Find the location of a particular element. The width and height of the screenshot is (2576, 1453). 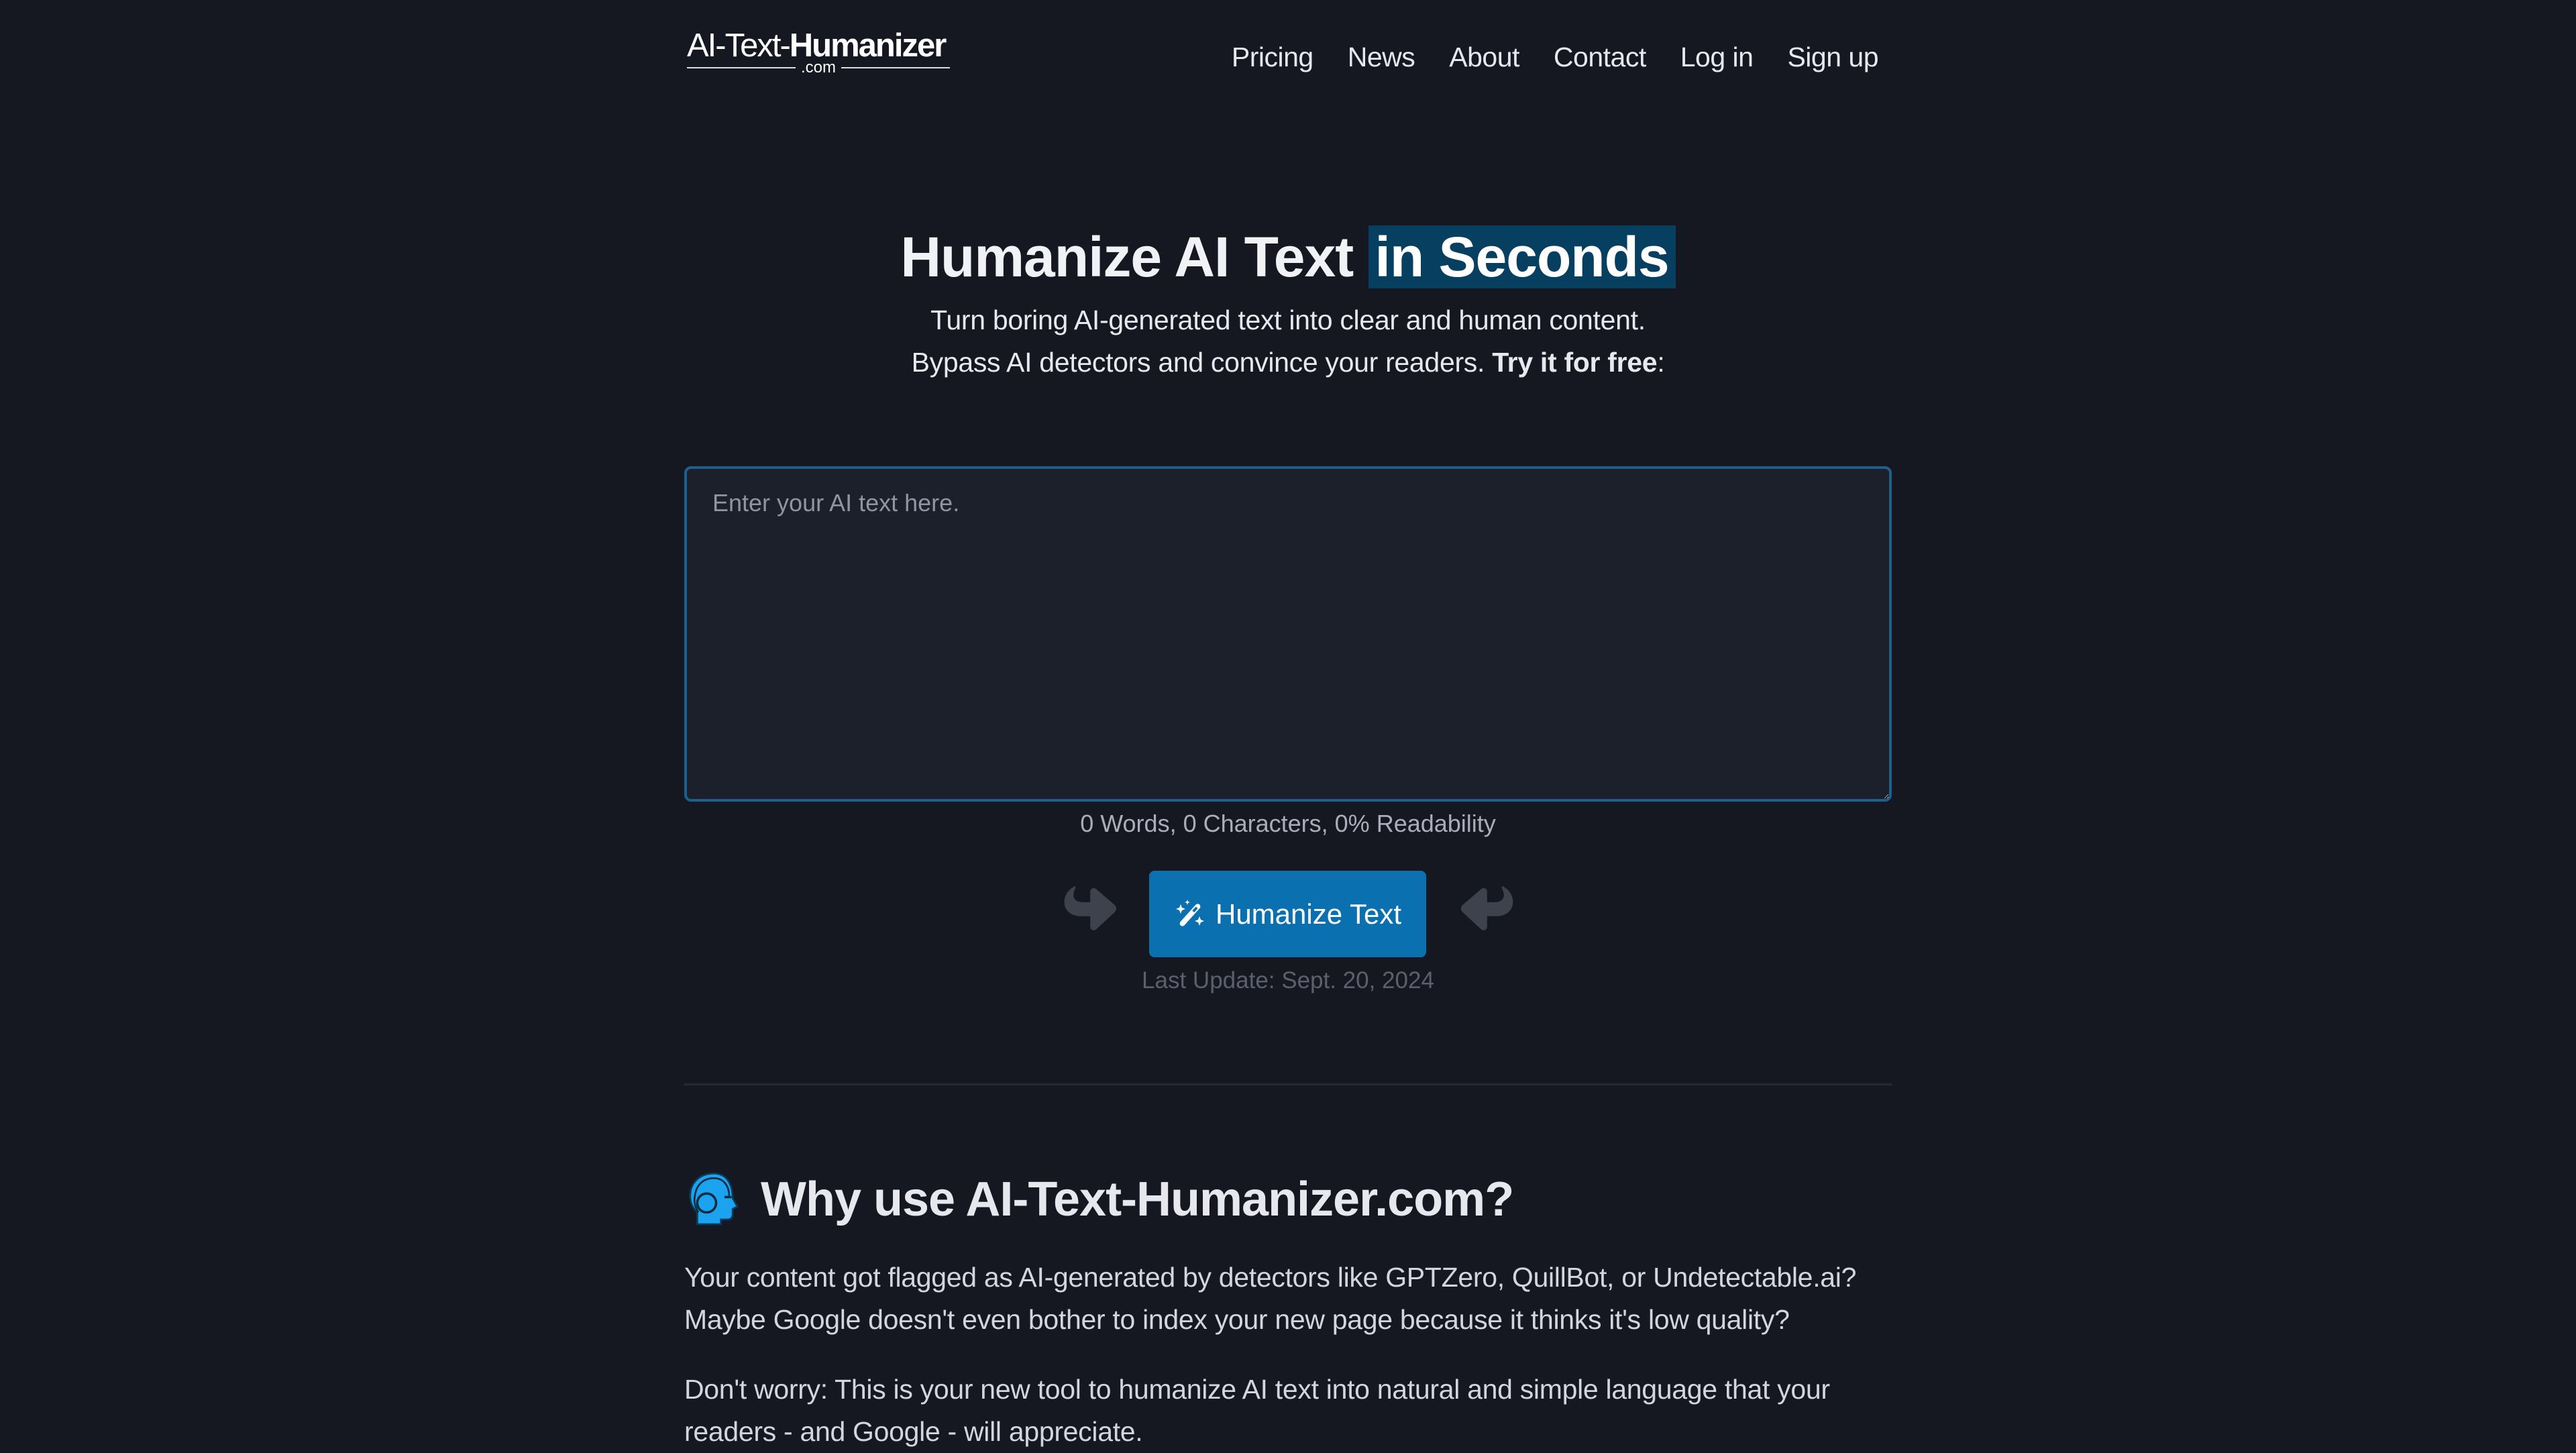

magic-wand-icon is located at coordinates (1189, 912).